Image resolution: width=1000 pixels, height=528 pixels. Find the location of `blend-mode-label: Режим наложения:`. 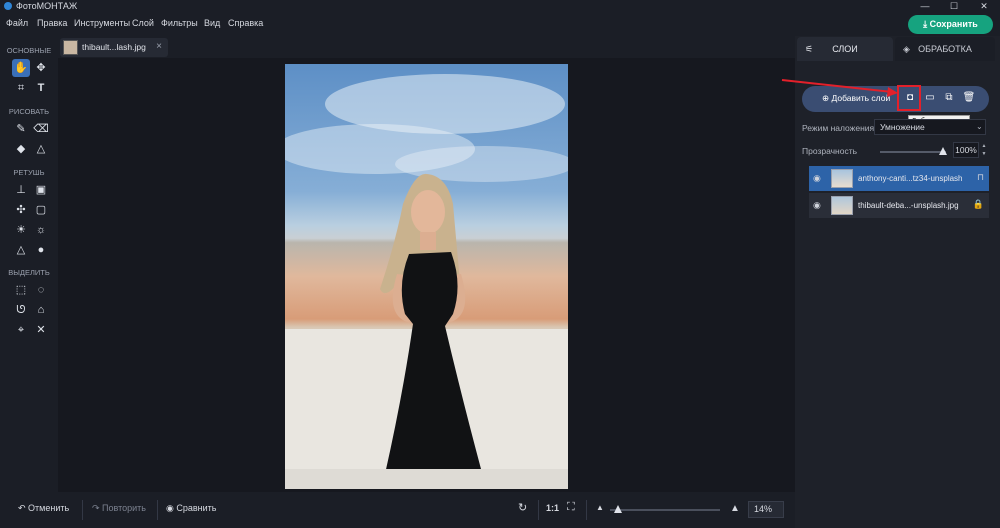

blend-mode-label: Режим наложения: is located at coordinates (839, 128).